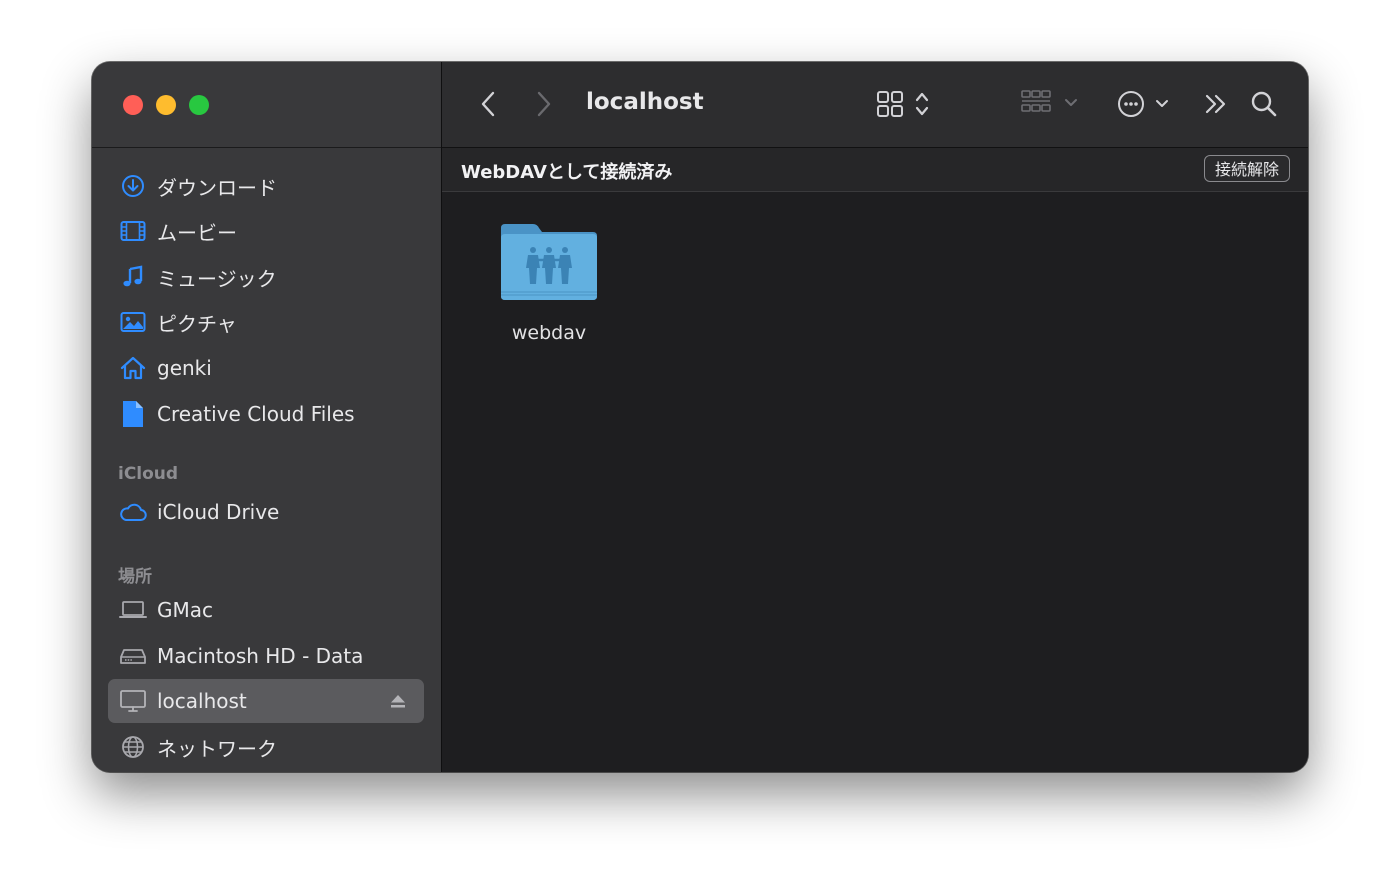 The height and width of the screenshot is (894, 1400). What do you see at coordinates (217, 187) in the screenshot?
I see `sidebar-item-label: ダウンロード` at bounding box center [217, 187].